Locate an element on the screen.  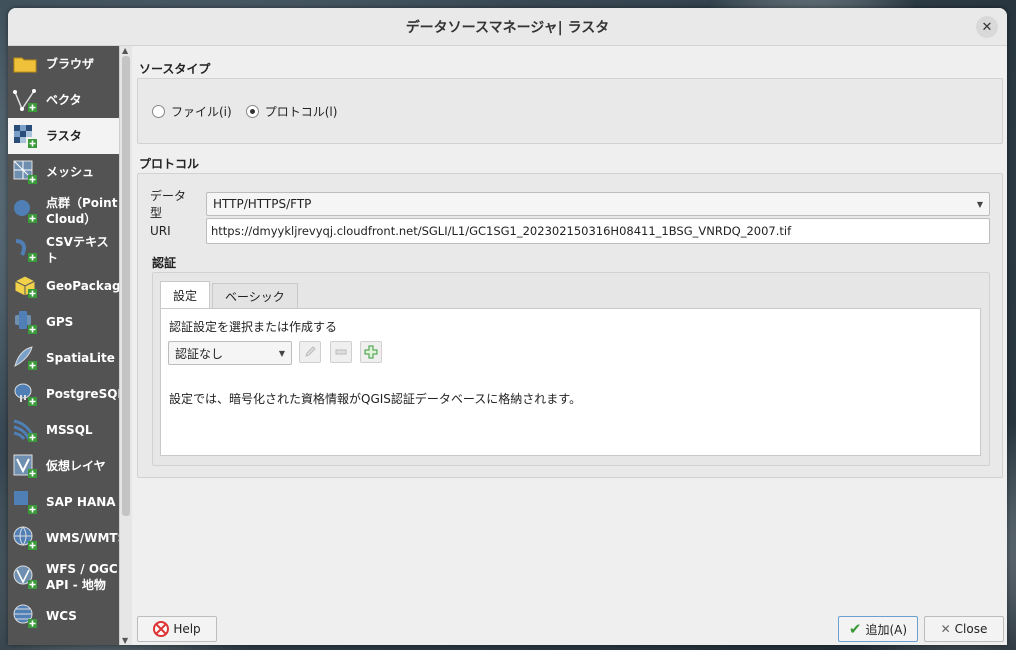
close-icon: ✕ is located at coordinates (987, 27).